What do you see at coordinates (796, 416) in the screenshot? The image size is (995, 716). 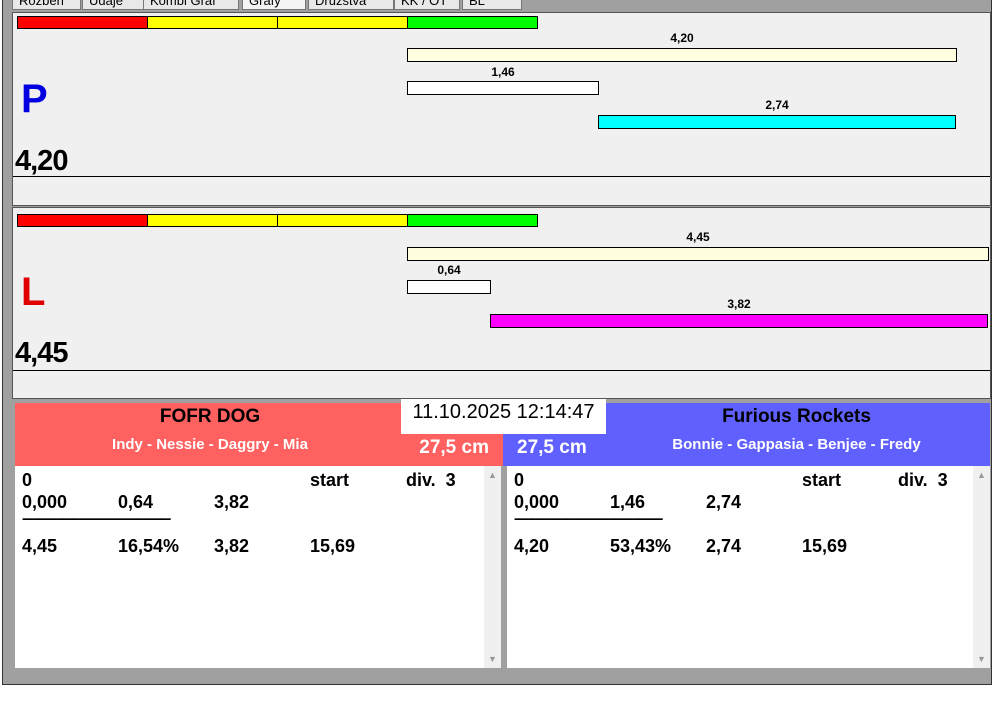 I see `team-name: Furious Rockets` at bounding box center [796, 416].